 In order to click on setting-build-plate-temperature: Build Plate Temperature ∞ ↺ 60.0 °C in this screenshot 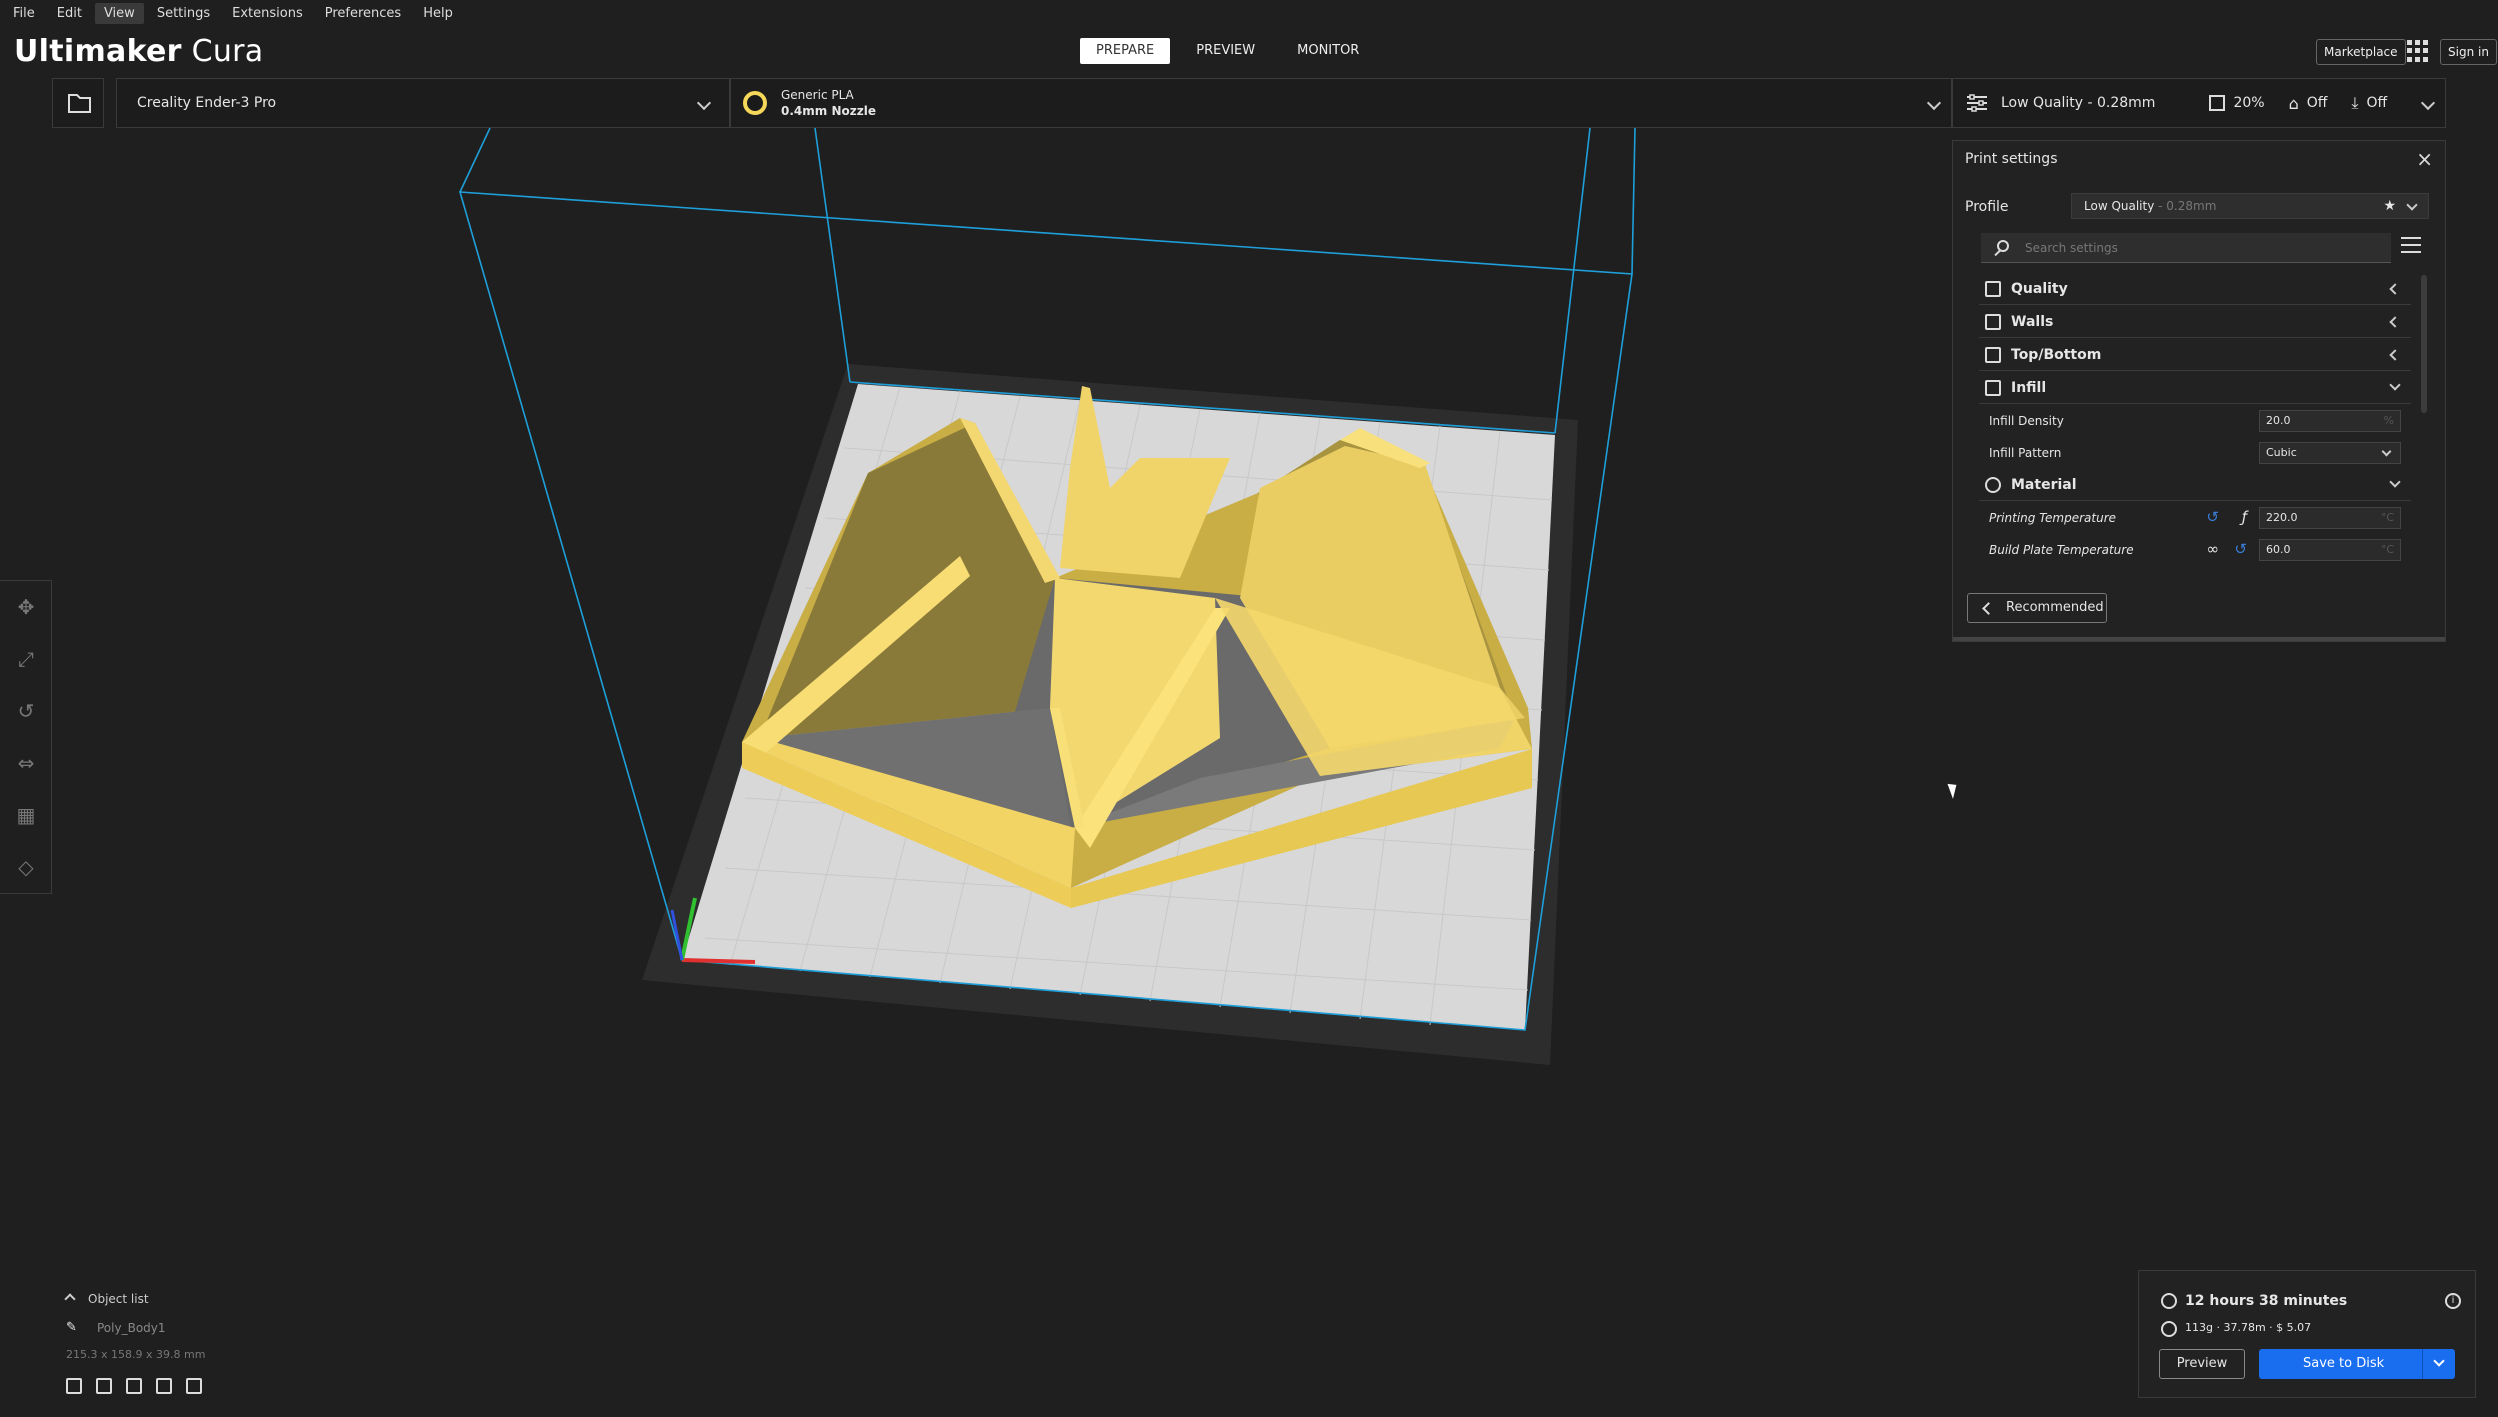, I will do `click(2195, 550)`.